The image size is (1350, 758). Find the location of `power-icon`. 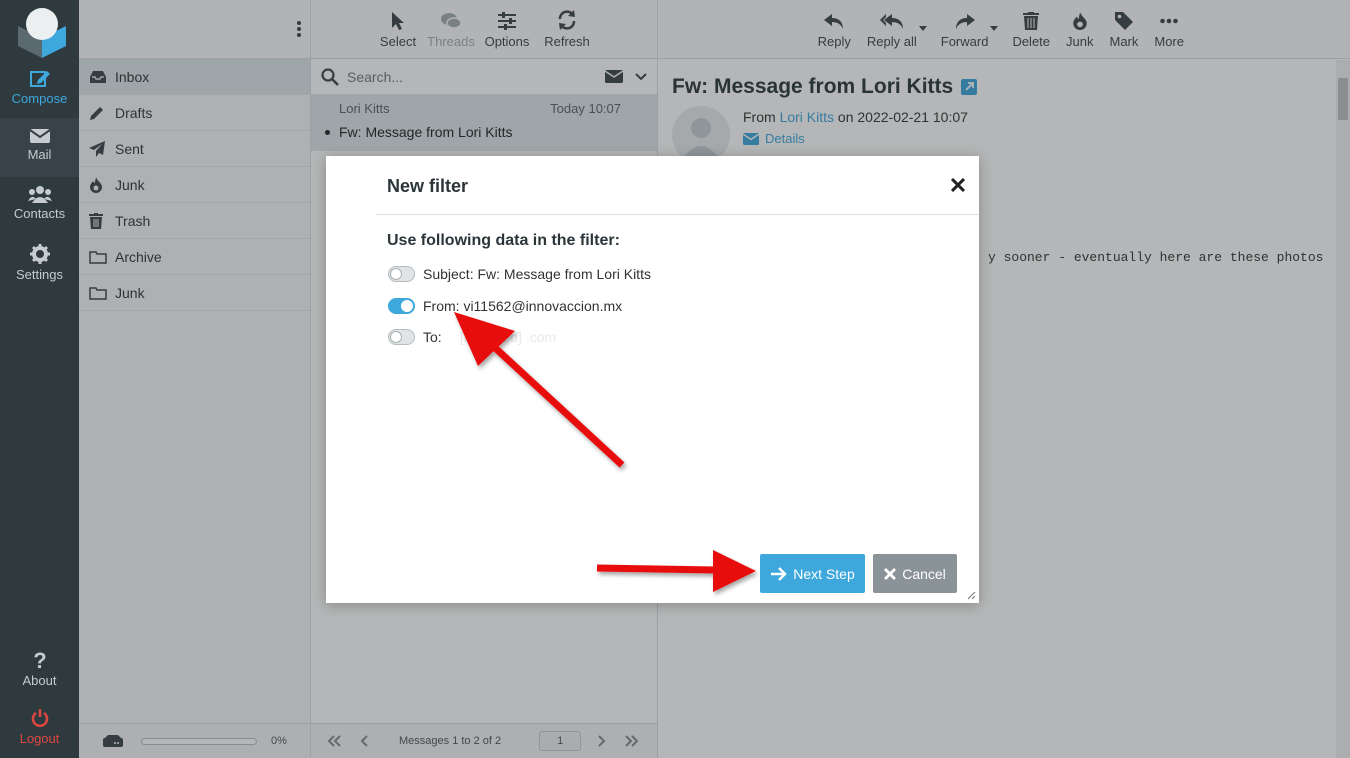

power-icon is located at coordinates (39, 718).